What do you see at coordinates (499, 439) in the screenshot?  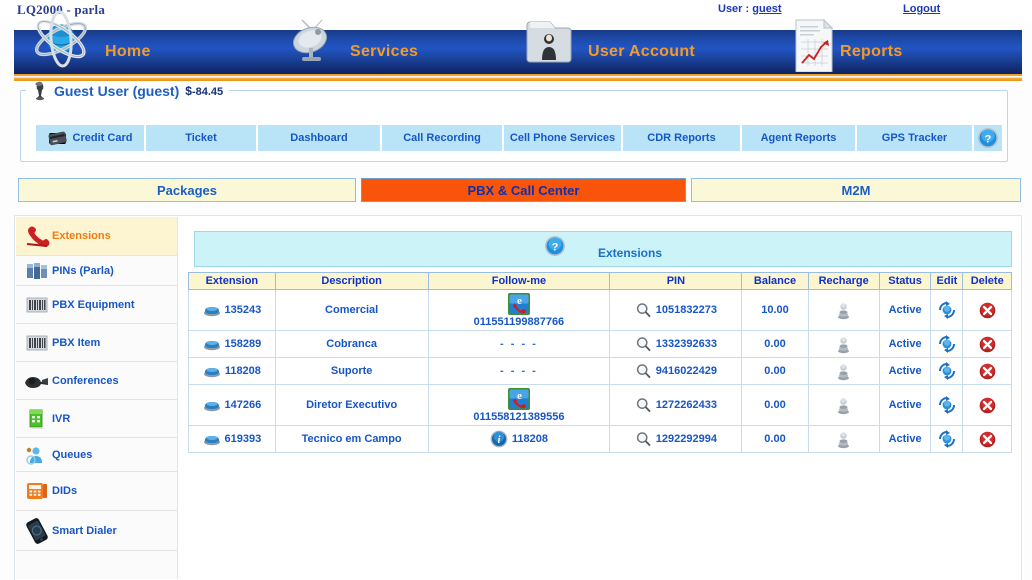 I see `info-circle-icon: i` at bounding box center [499, 439].